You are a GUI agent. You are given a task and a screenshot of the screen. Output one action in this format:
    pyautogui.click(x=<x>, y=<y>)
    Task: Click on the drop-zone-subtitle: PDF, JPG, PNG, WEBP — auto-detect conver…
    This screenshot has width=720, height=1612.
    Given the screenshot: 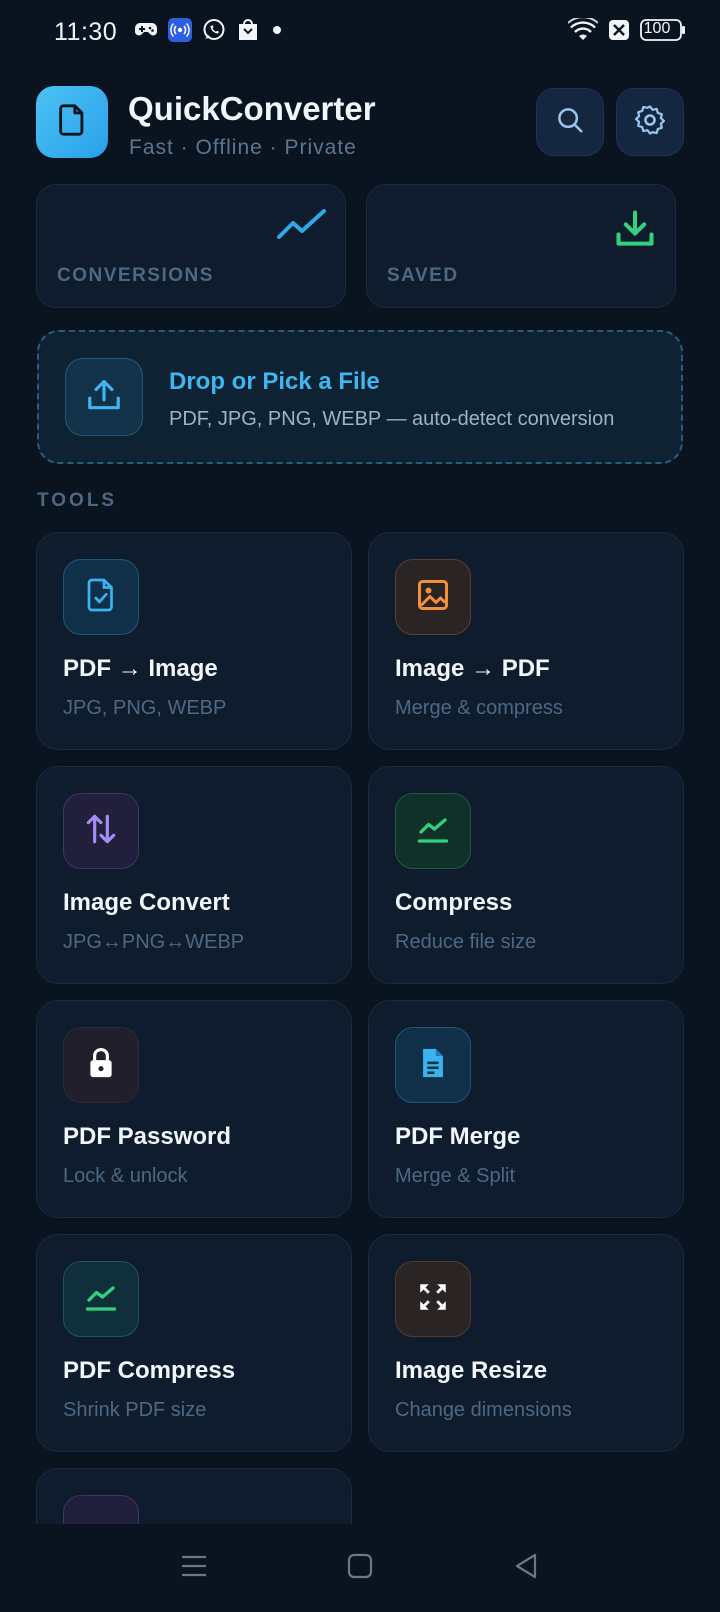 What is the action you would take?
    pyautogui.click(x=392, y=419)
    